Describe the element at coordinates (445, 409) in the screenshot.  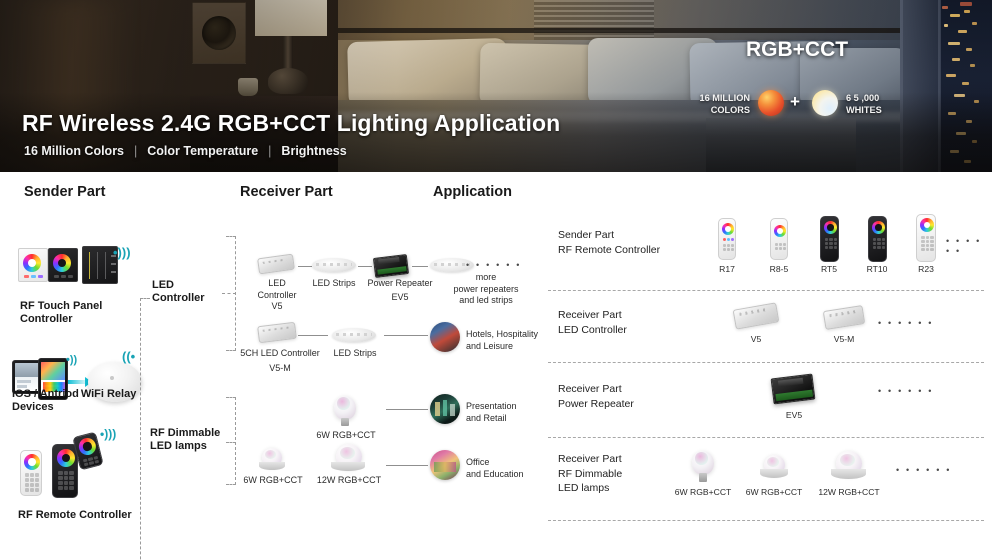
I see `app-thumb-retail` at that location.